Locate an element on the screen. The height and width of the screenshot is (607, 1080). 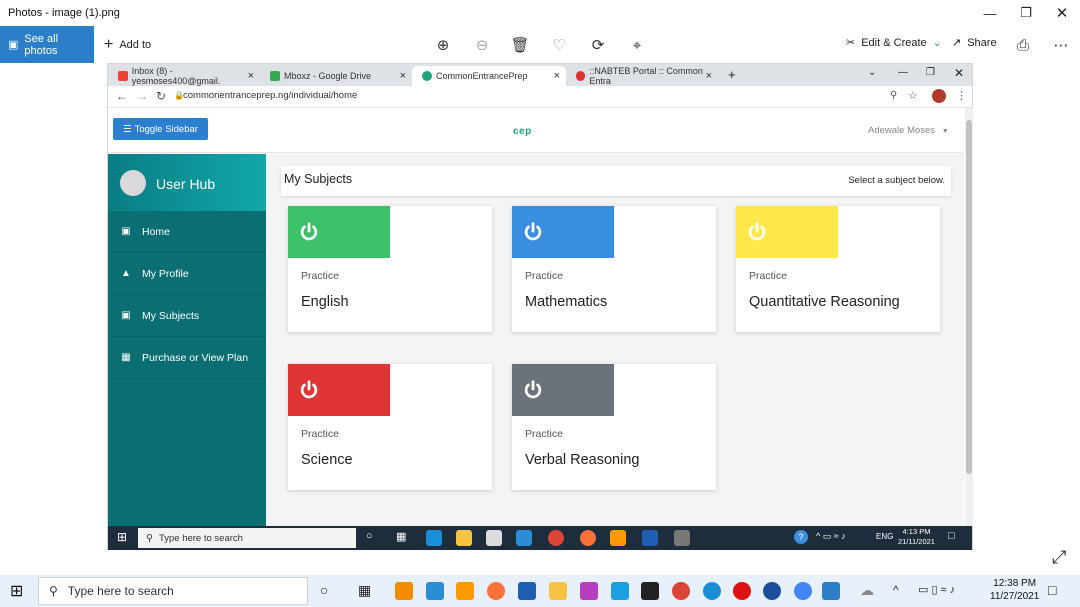
more-icon: ⋯ is located at coordinates (1061, 45).